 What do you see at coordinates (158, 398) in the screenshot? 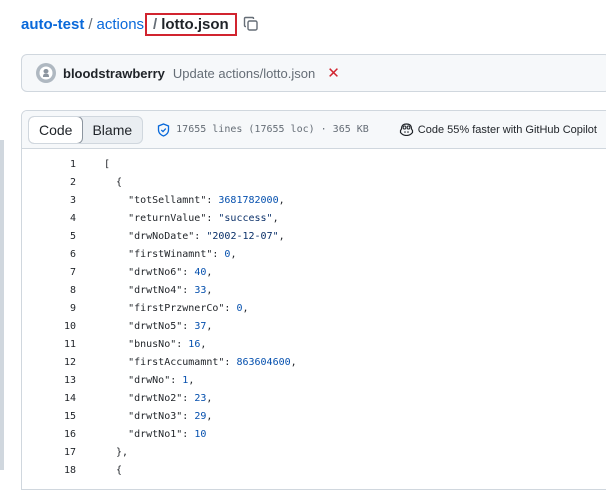
I see `code-text: "drwtNo2": 23,` at bounding box center [158, 398].